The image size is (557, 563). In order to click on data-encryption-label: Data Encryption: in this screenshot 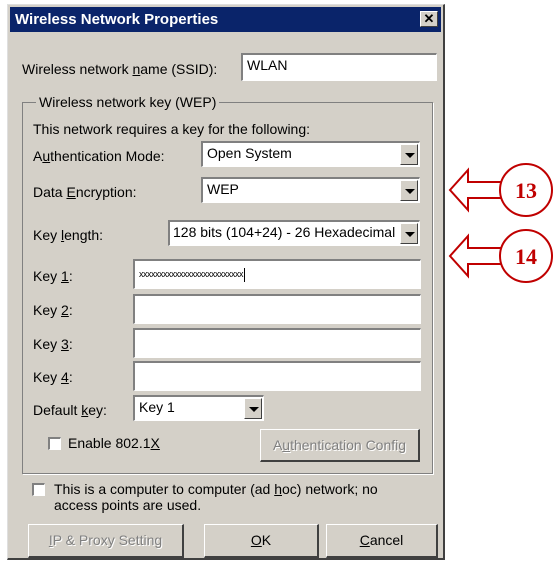, I will do `click(85, 192)`.